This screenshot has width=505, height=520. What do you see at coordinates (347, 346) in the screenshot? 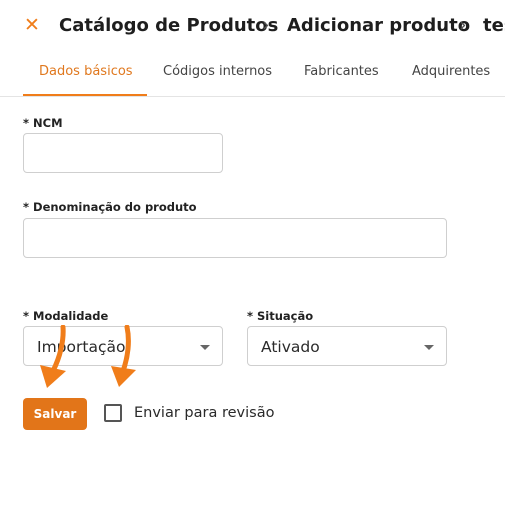
I see `situacao-select: Ativado` at bounding box center [347, 346].